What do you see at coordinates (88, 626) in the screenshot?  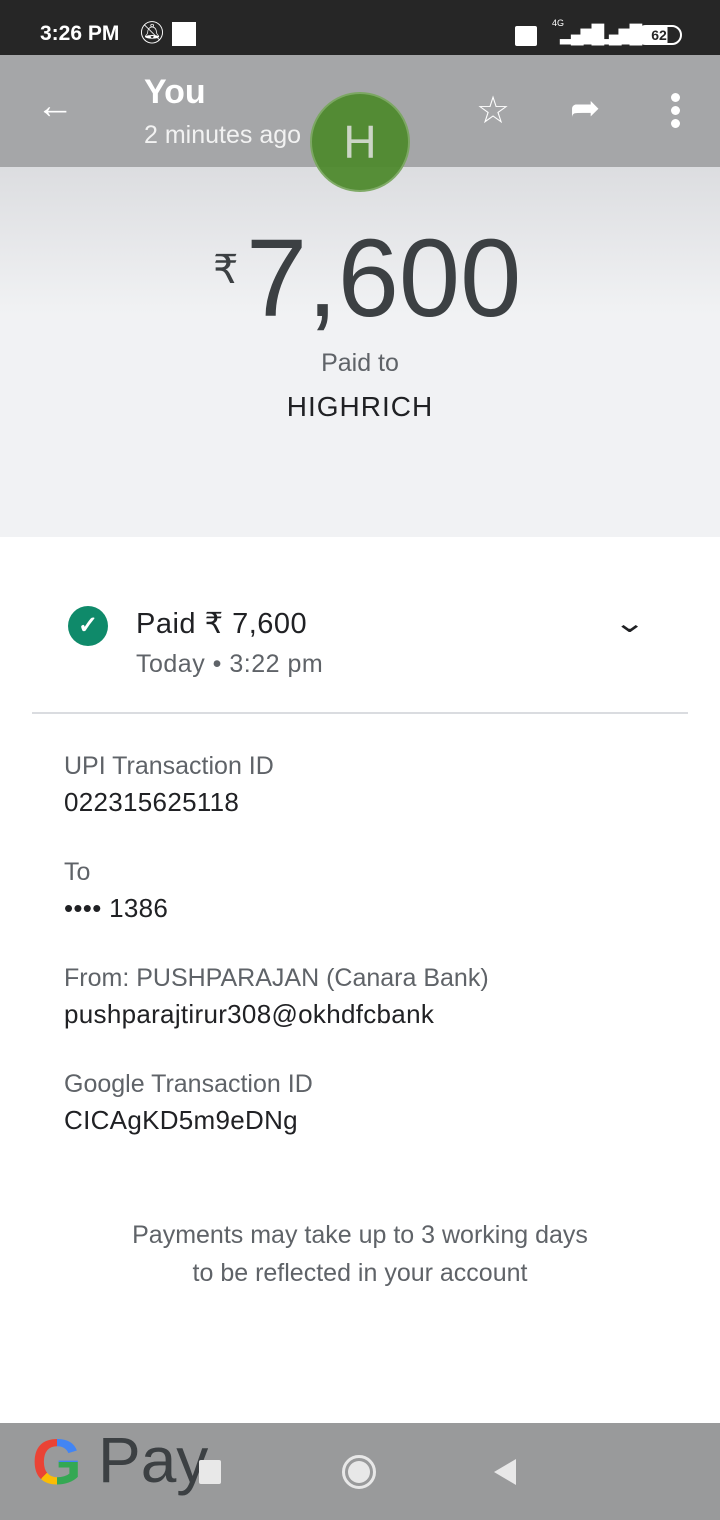 I see `check-icon: ✓` at bounding box center [88, 626].